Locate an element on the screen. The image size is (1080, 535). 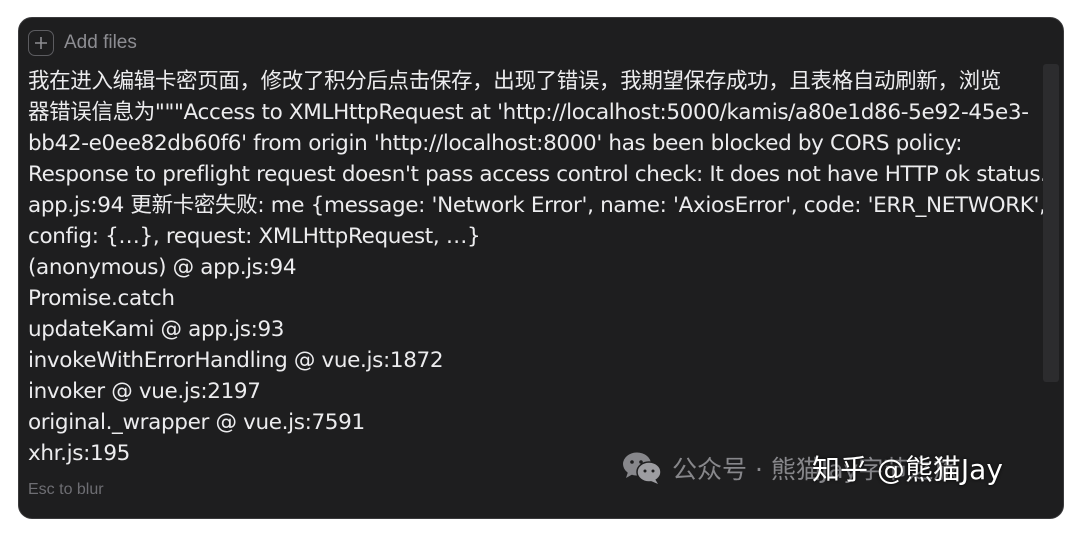
message-line: updateKami @ app.js:93 is located at coordinates (156, 329).